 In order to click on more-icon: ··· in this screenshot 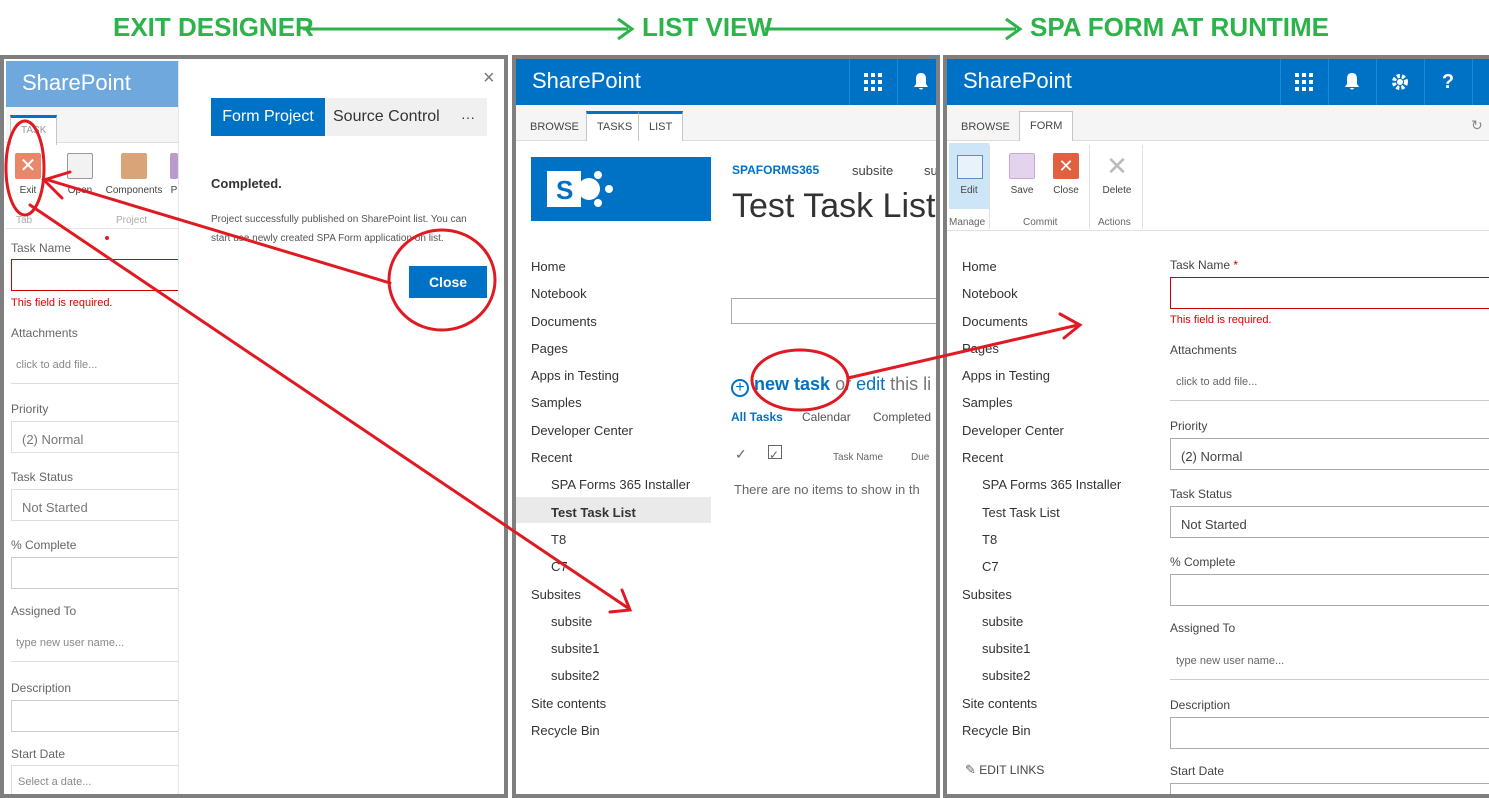, I will do `click(468, 117)`.